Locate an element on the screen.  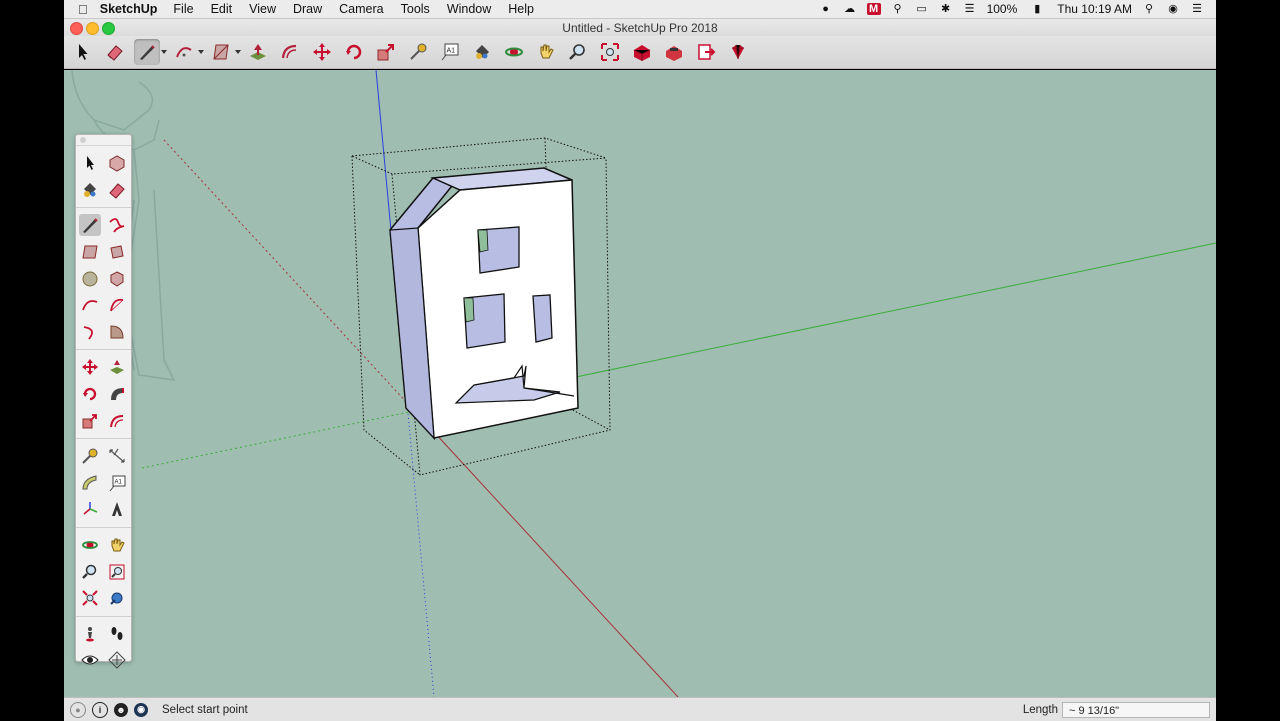
scale-icon is located at coordinates (385, 52).